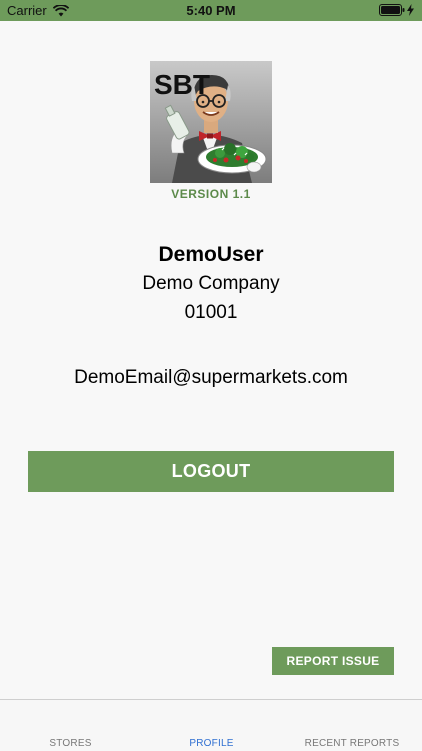 The height and width of the screenshot is (751, 422). What do you see at coordinates (352, 743) in the screenshot?
I see `tab-recent-reports: RECENT REPORTS` at bounding box center [352, 743].